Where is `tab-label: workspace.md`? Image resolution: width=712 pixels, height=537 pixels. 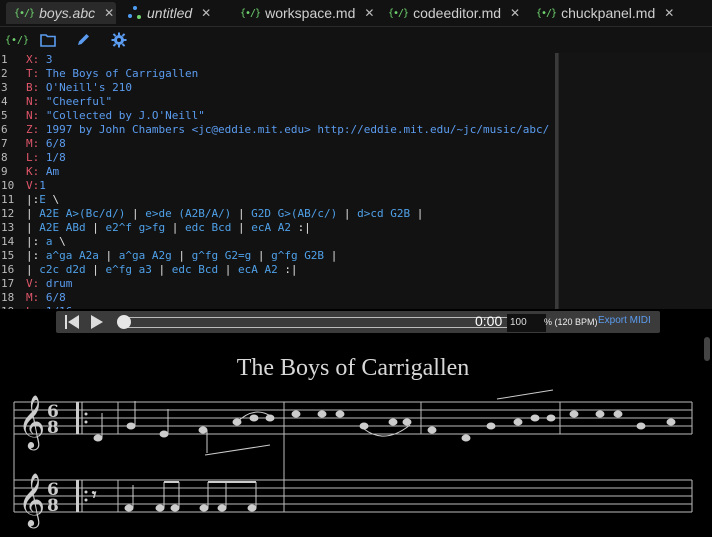
tab-label: workspace.md is located at coordinates (310, 13).